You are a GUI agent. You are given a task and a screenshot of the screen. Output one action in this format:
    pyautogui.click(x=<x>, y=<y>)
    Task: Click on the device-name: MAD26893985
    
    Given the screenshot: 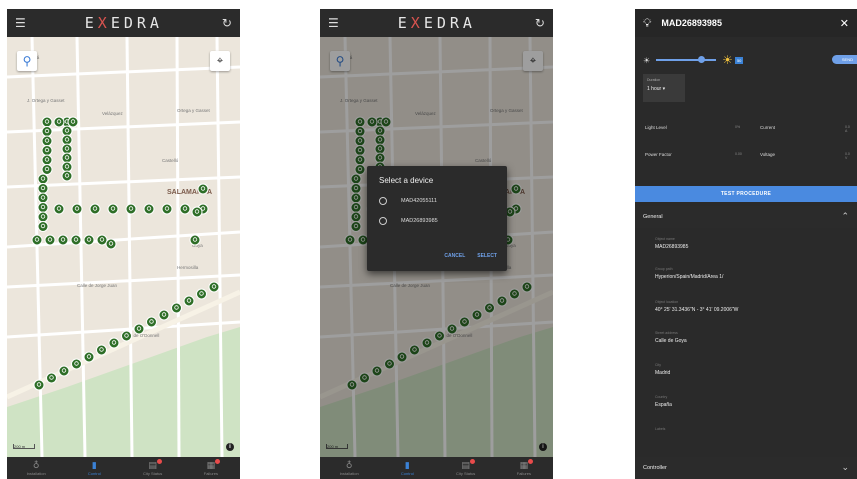 What is the action you would take?
    pyautogui.click(x=691, y=23)
    